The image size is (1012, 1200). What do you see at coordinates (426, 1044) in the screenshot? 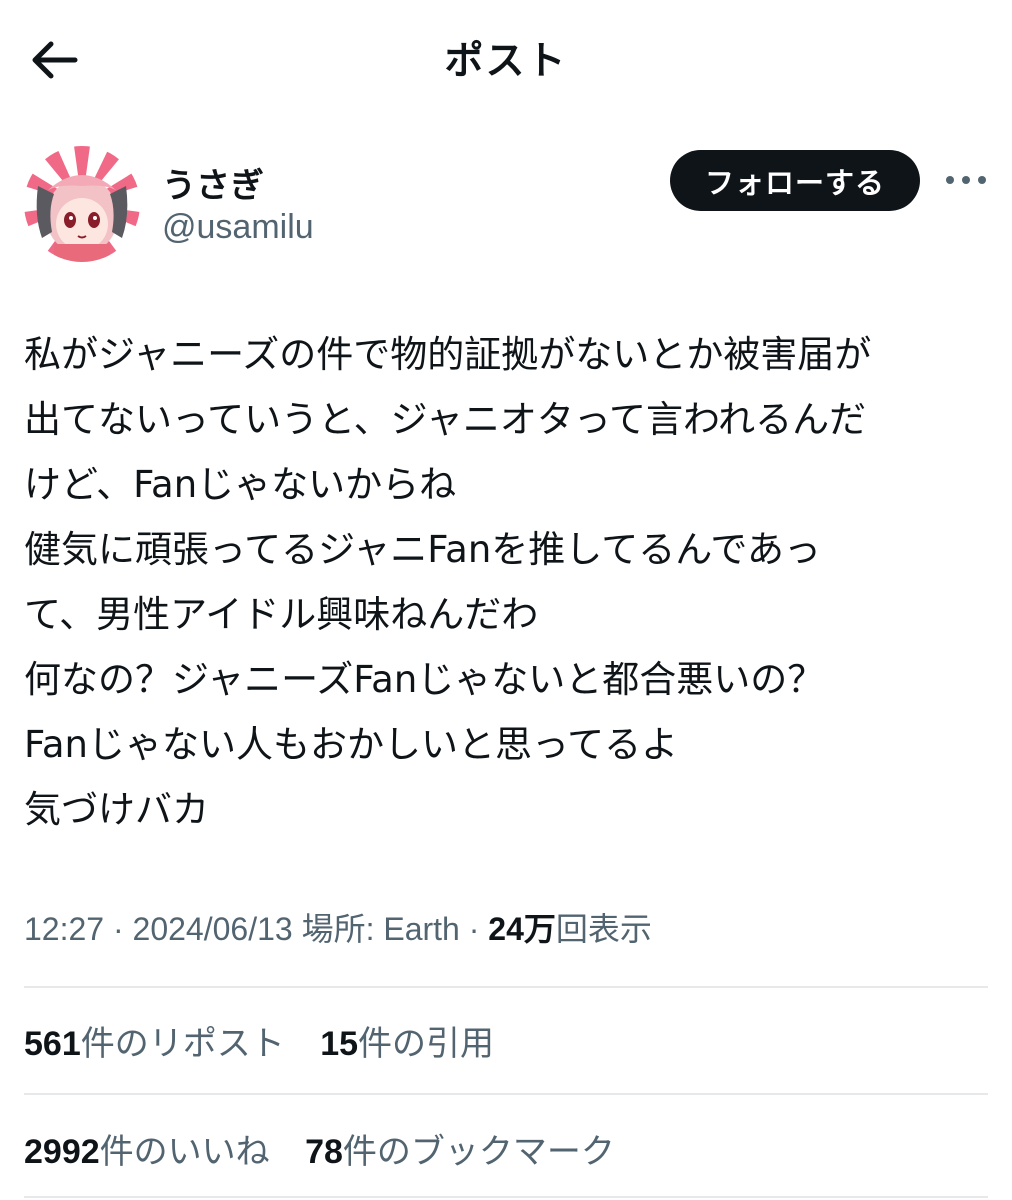
I see `quotes-label: 件の引用` at bounding box center [426, 1044].